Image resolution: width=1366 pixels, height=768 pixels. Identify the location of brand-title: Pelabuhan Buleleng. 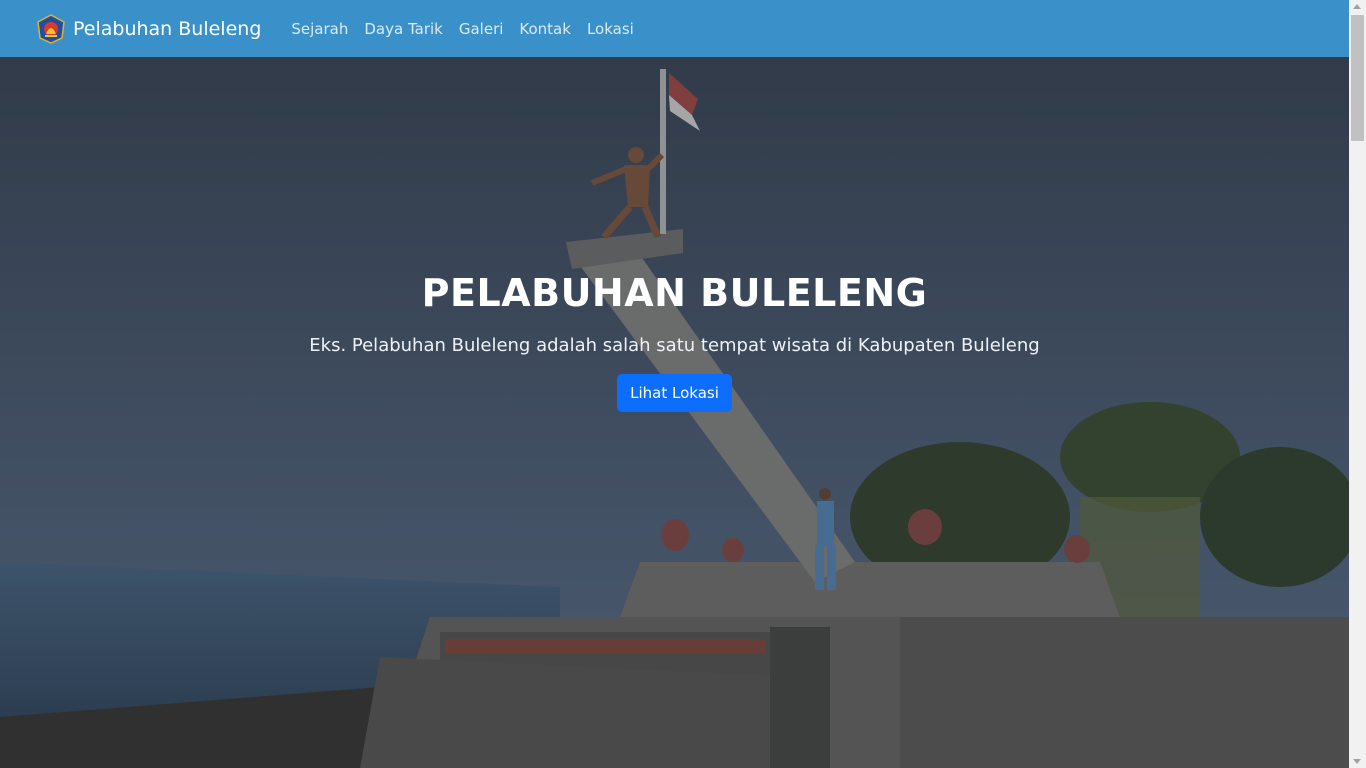
(167, 28).